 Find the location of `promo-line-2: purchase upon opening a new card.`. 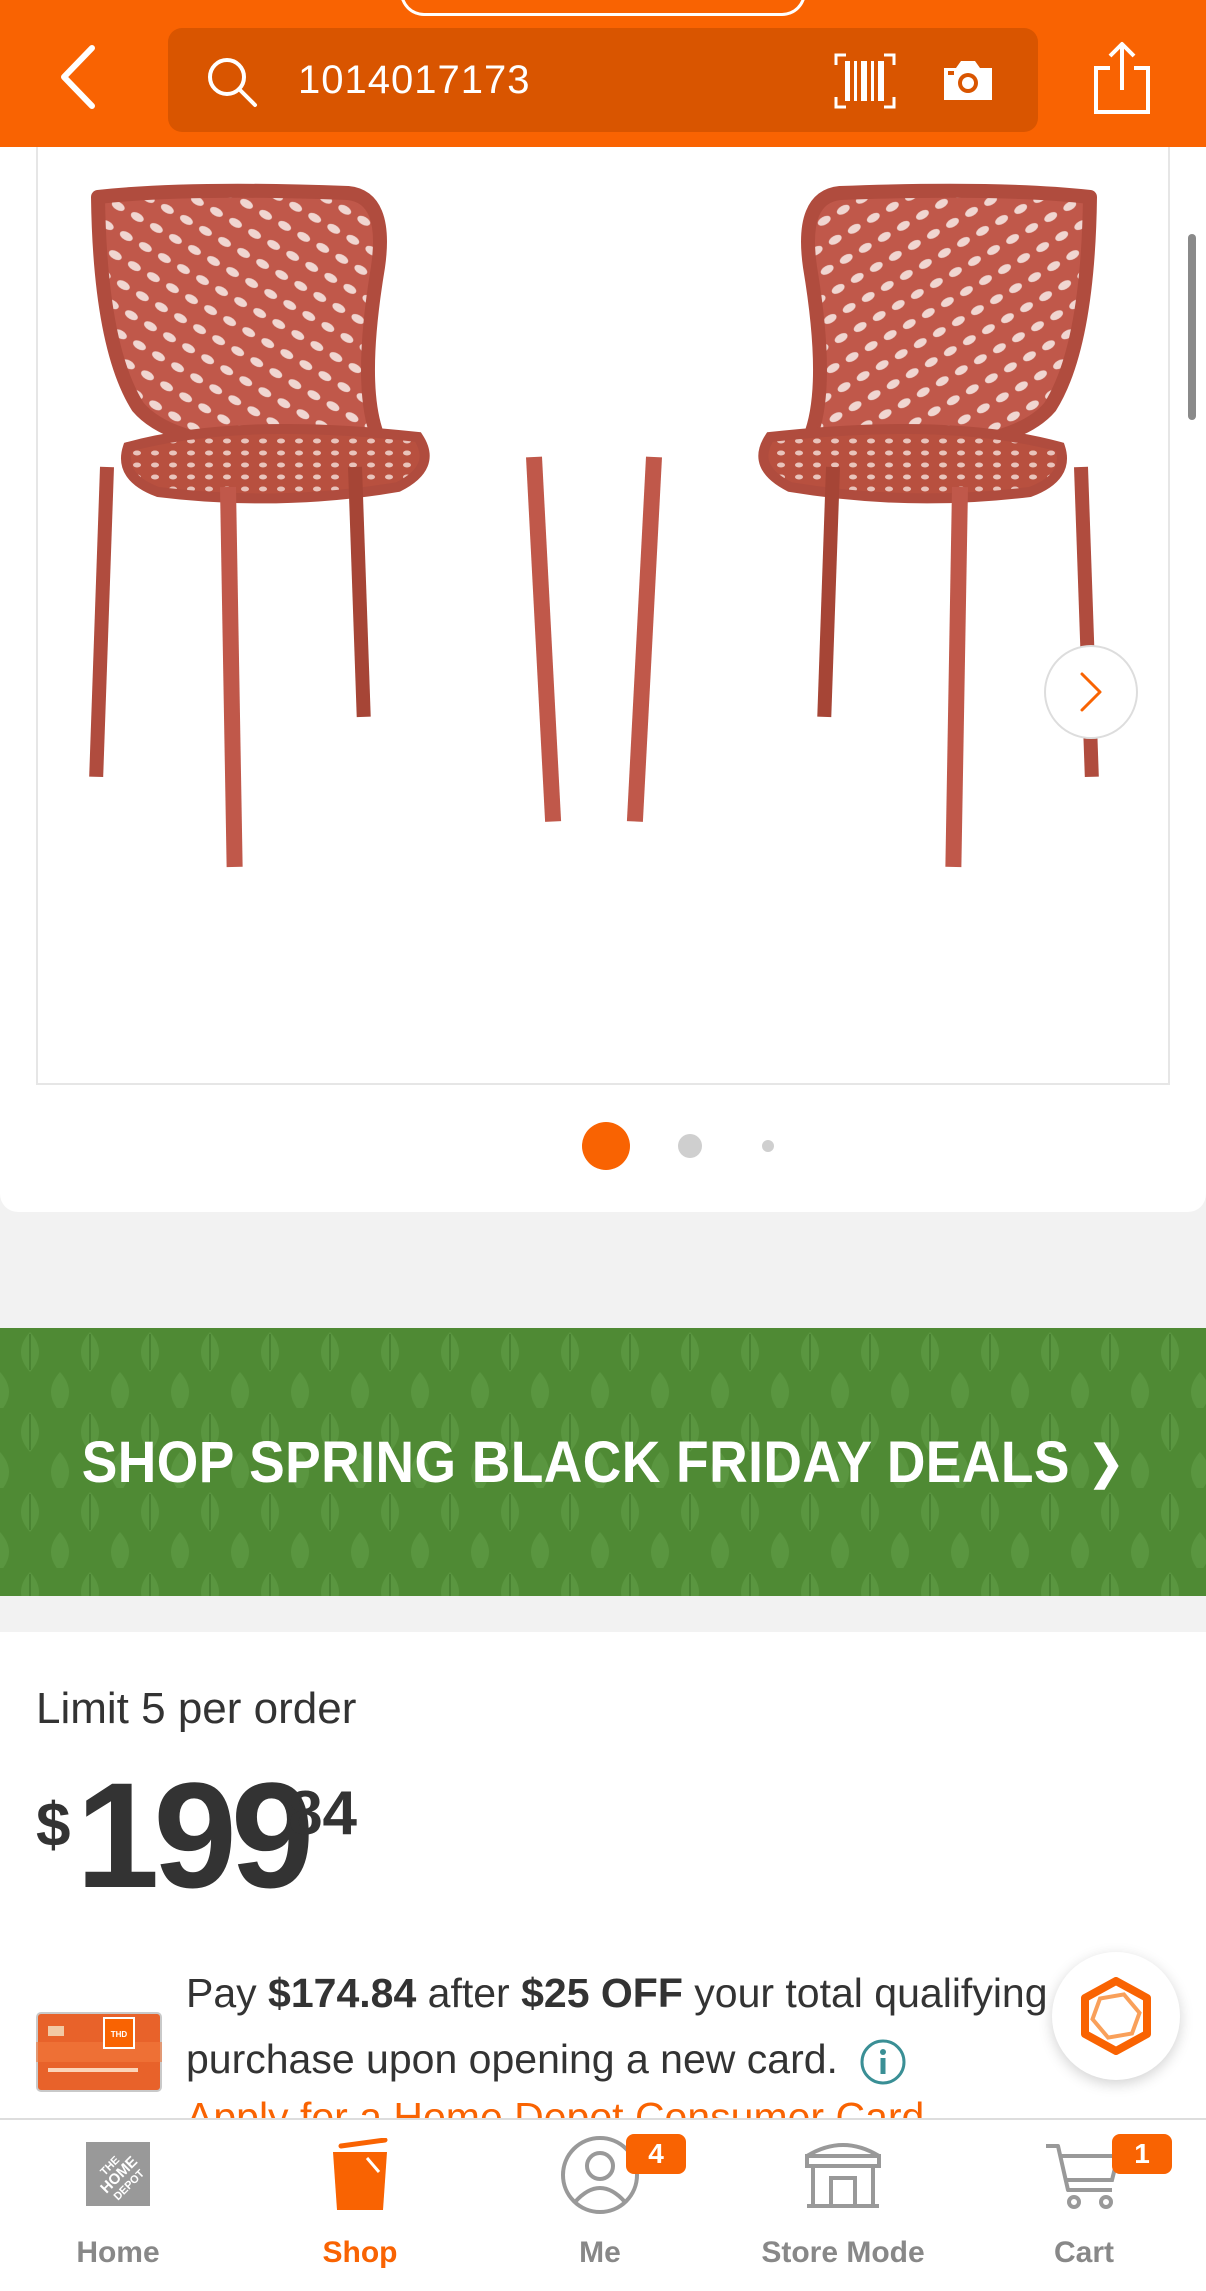

promo-line-2: purchase upon opening a new card. is located at coordinates (626, 2059).